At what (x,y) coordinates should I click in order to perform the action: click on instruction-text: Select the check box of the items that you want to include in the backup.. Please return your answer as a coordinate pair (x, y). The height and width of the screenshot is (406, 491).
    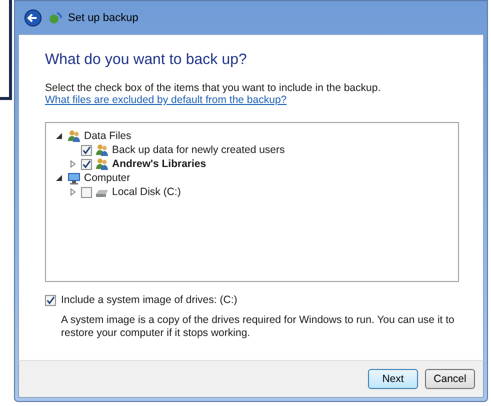
    Looking at the image, I should click on (213, 88).